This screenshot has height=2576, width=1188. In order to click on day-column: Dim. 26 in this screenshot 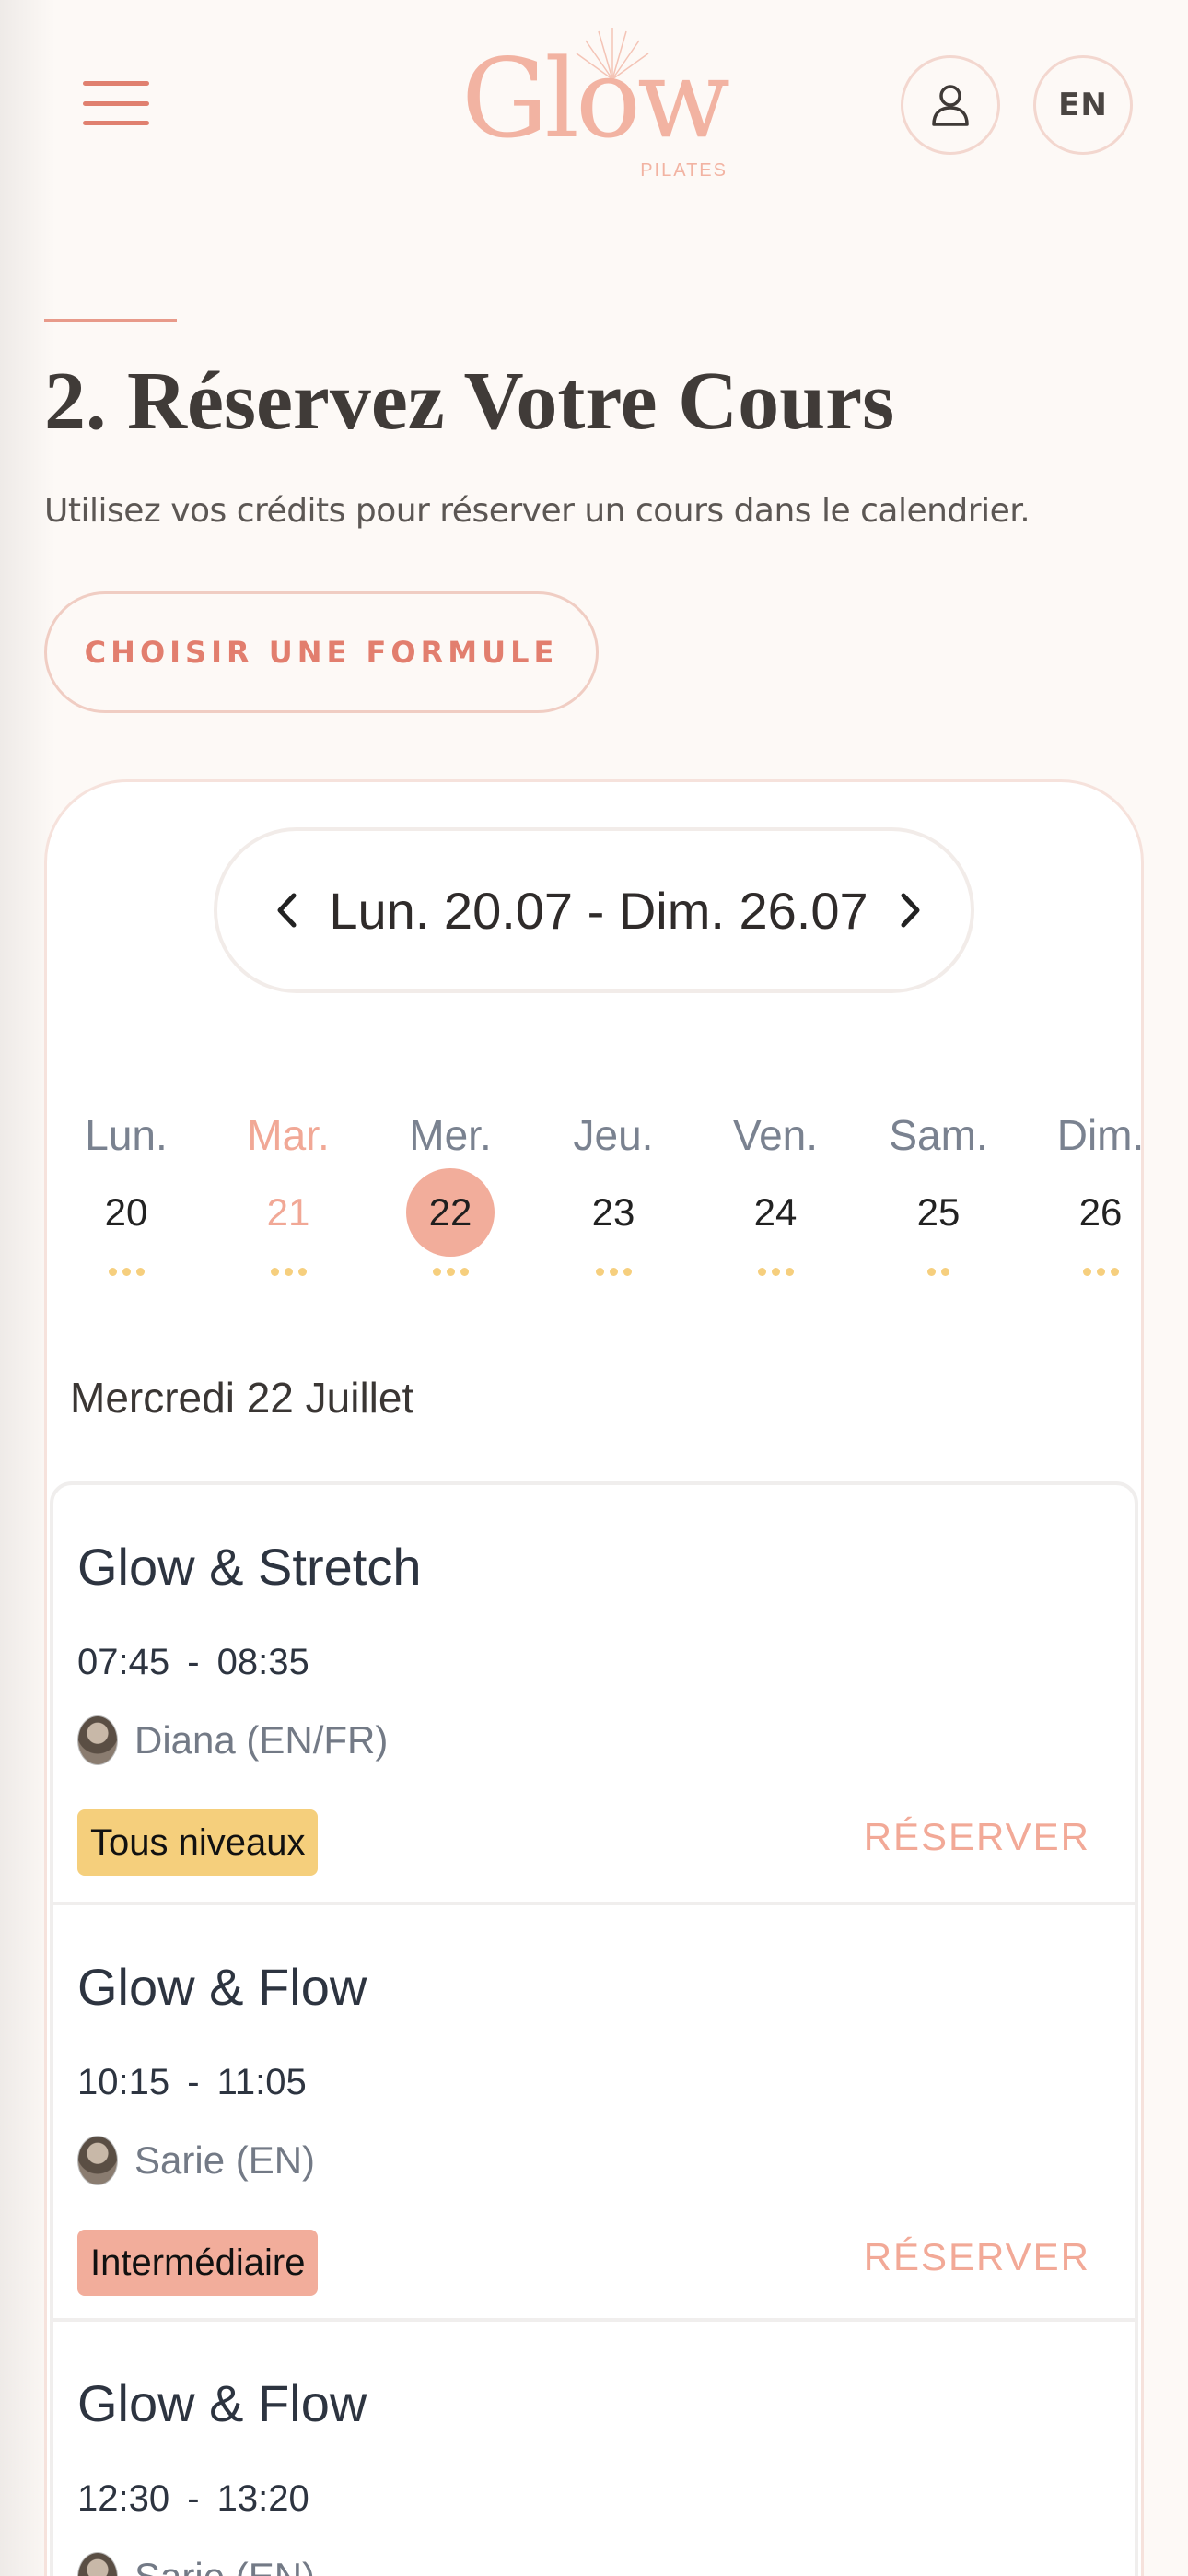, I will do `click(1100, 1207)`.